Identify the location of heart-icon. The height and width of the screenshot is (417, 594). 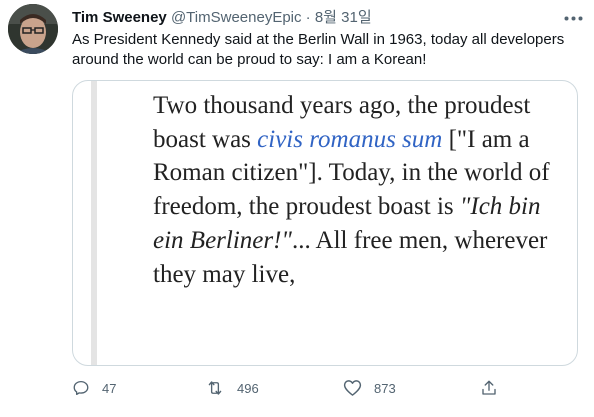
(352, 388).